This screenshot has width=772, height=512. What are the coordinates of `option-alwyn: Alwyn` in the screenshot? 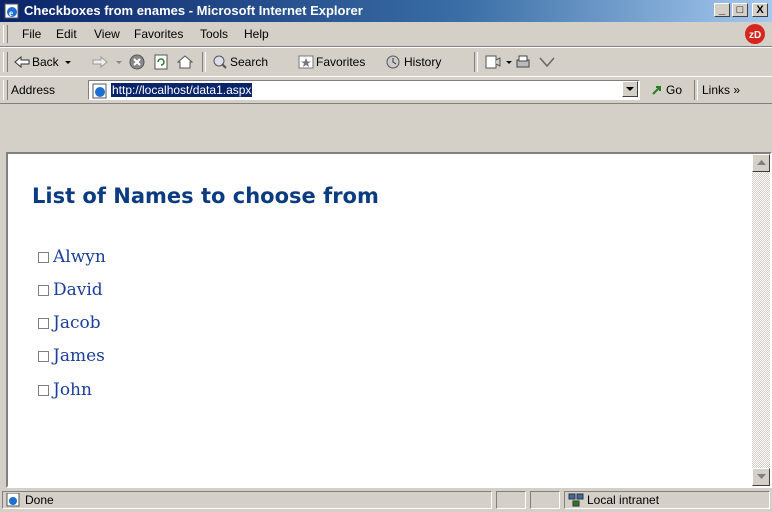 It's located at (72, 257).